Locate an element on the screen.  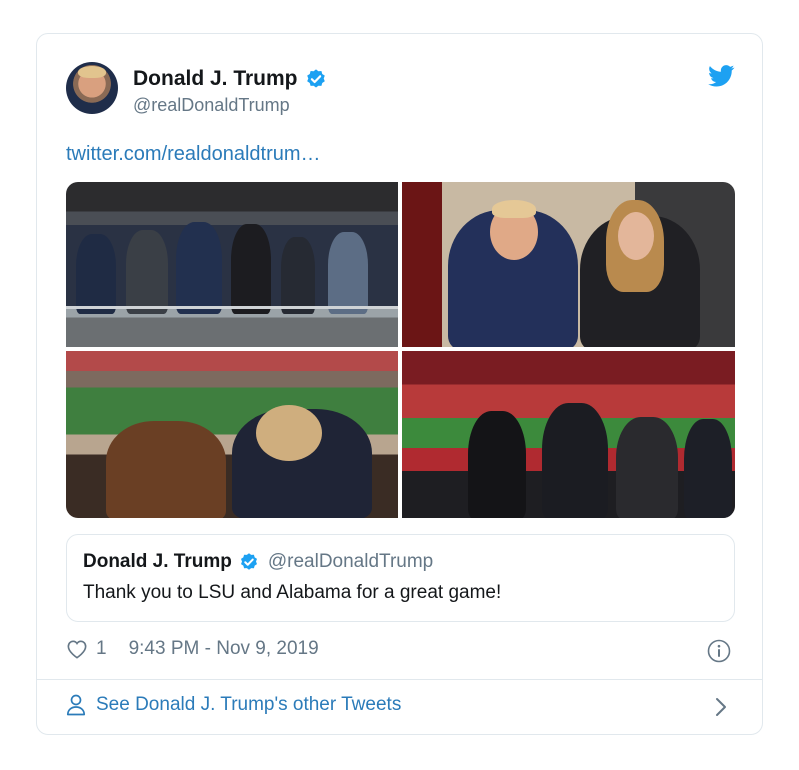
quoted-author-handle: @realDonaldTrump is located at coordinates (350, 561).